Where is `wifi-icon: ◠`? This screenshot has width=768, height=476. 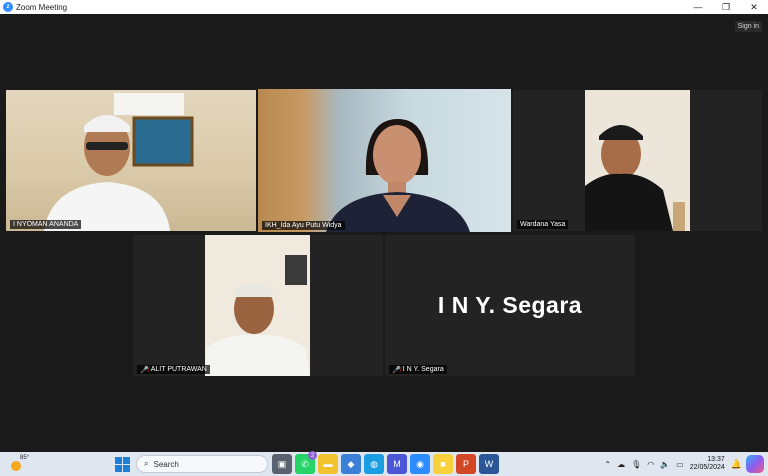 wifi-icon: ◠ is located at coordinates (650, 464).